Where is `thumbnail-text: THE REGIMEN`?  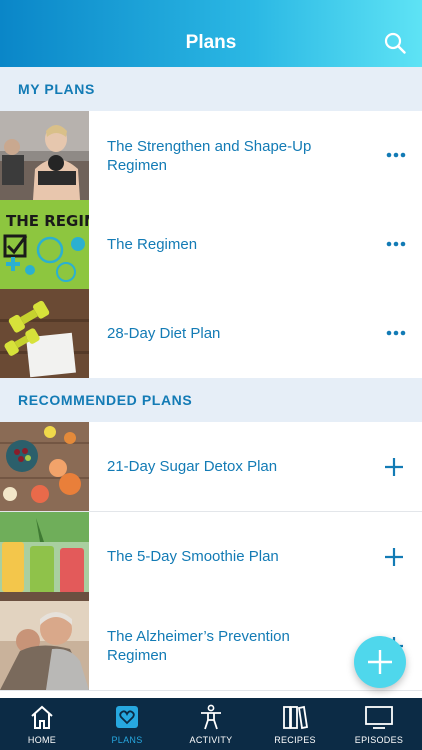
thumbnail-text: THE REGIMEN is located at coordinates (47, 221).